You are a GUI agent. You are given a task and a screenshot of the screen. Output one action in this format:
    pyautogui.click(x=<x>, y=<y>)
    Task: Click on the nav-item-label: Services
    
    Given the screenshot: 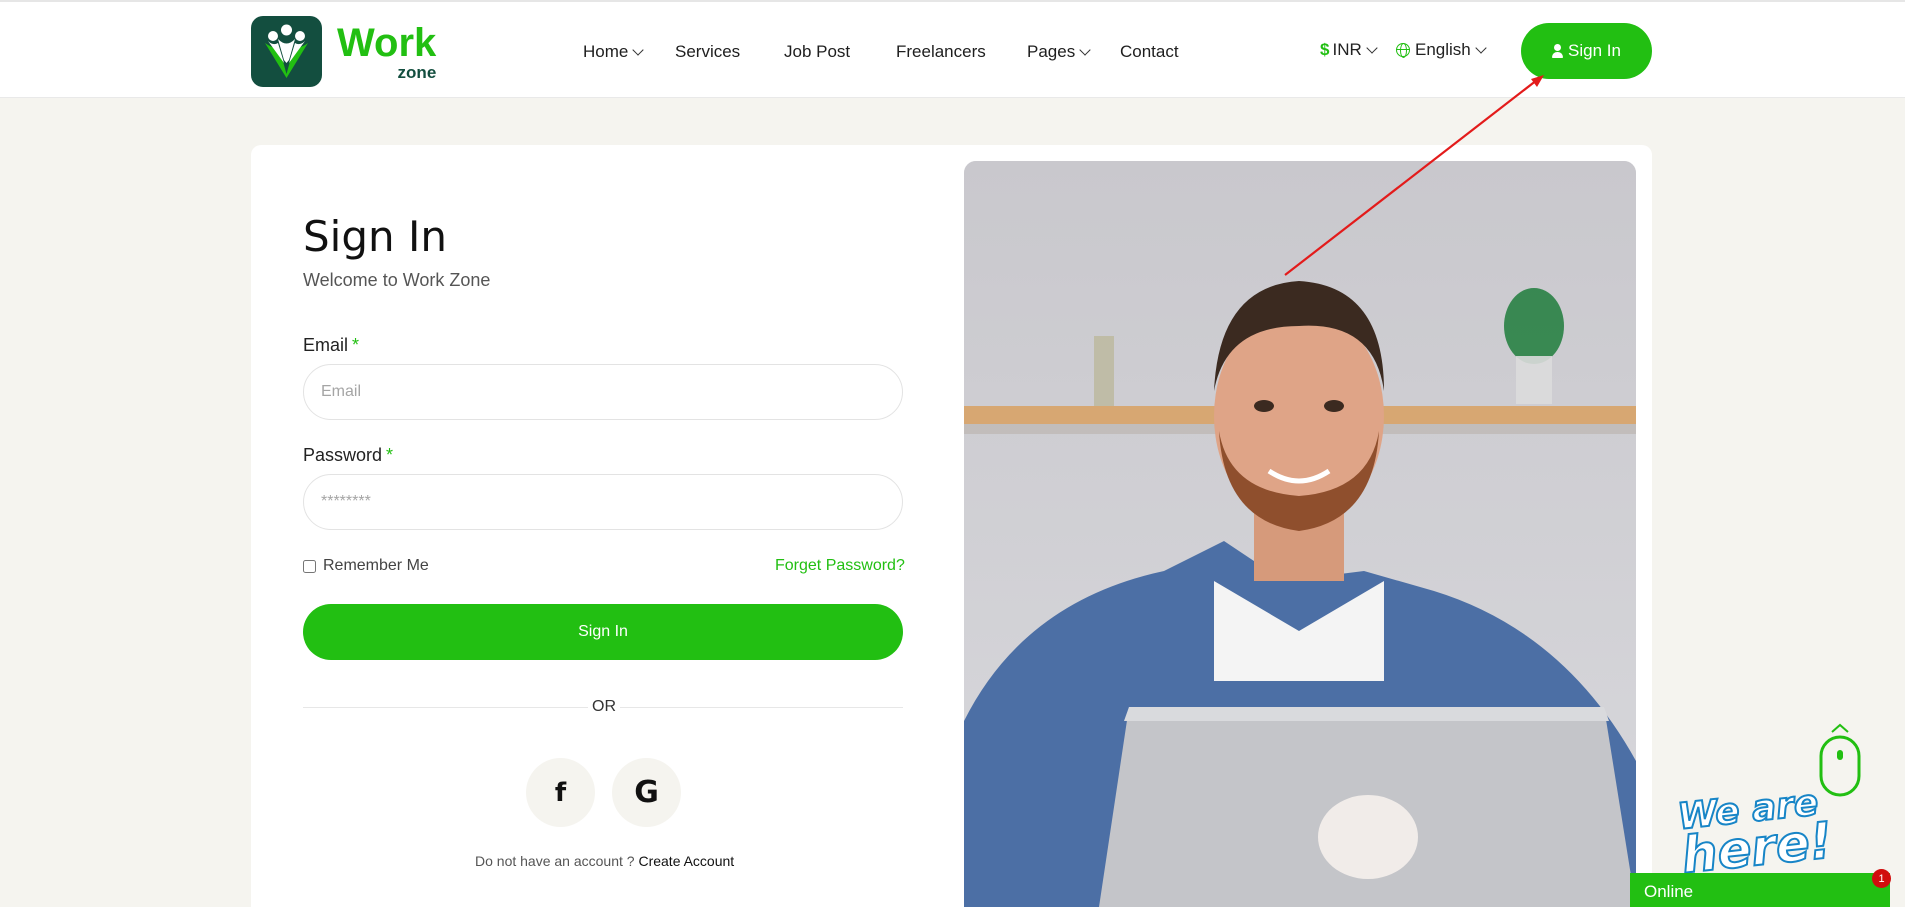 What is the action you would take?
    pyautogui.click(x=708, y=51)
    